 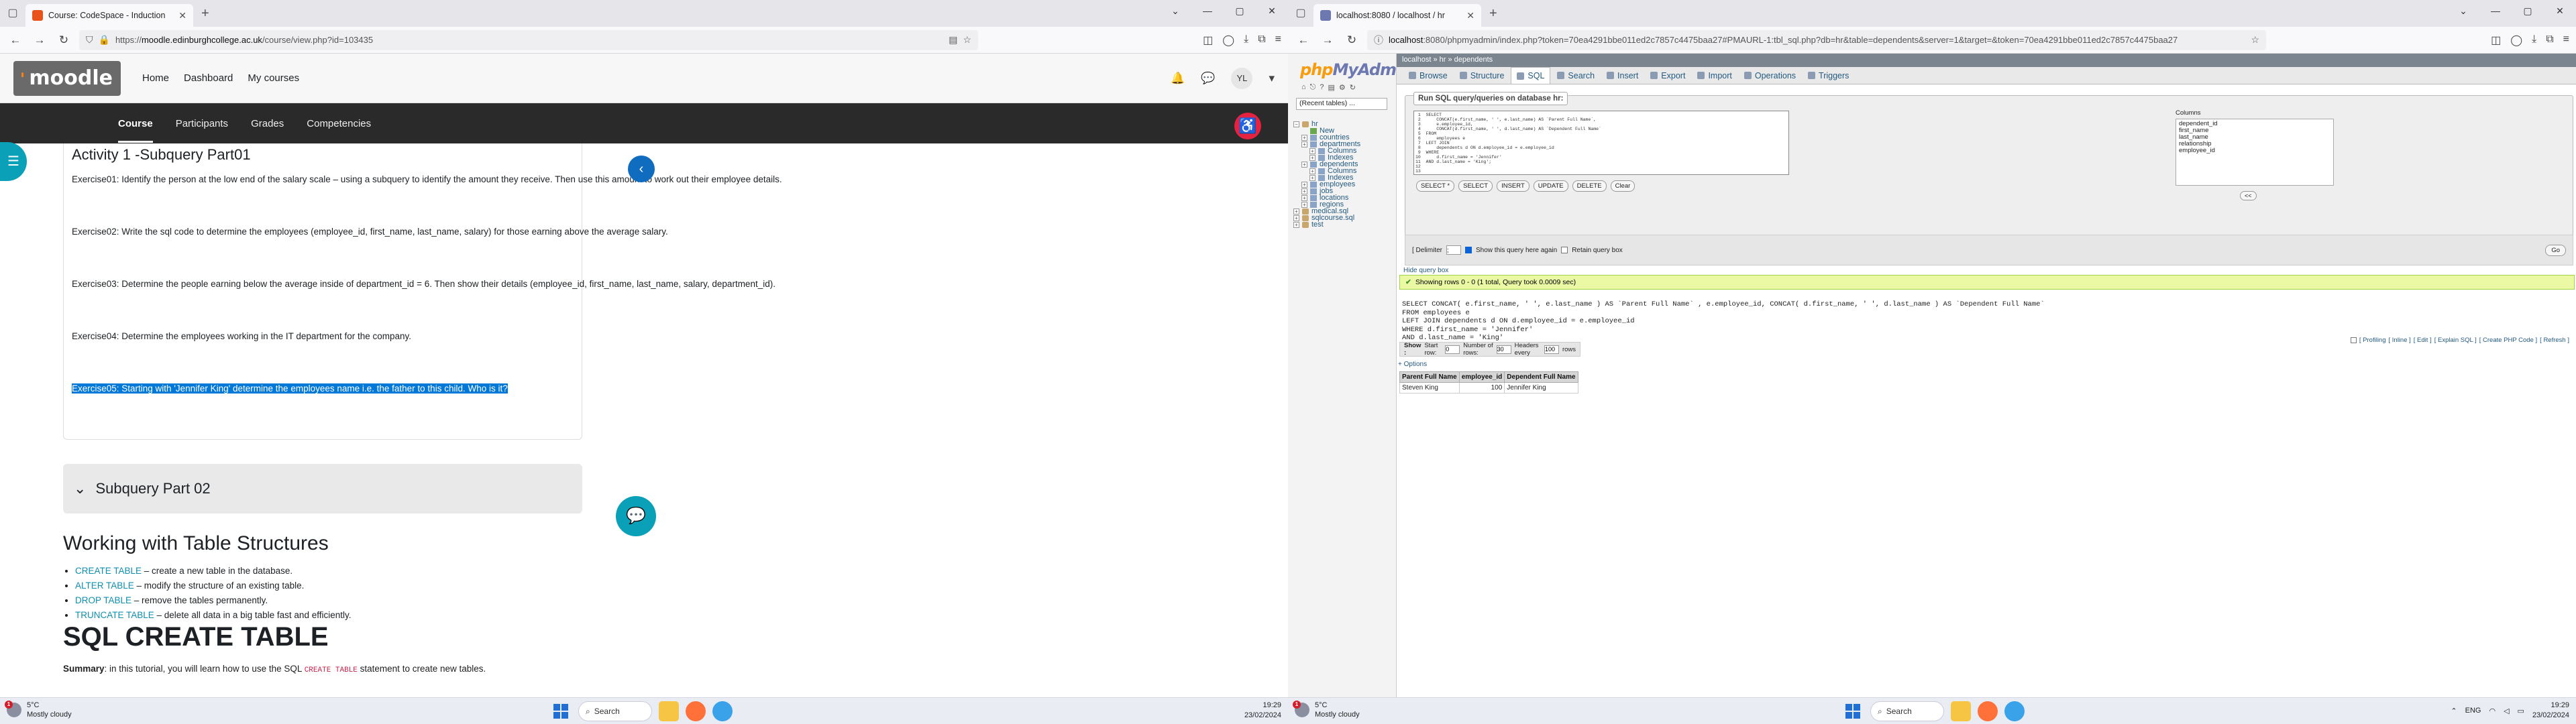 What do you see at coordinates (1429, 377) in the screenshot?
I see `column-header: Parent Full Name` at bounding box center [1429, 377].